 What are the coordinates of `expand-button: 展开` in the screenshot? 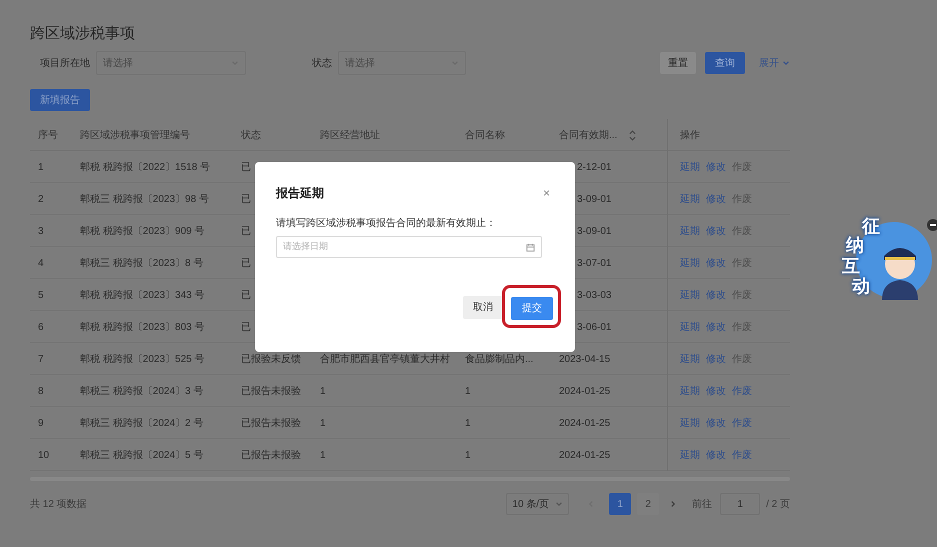 It's located at (774, 63).